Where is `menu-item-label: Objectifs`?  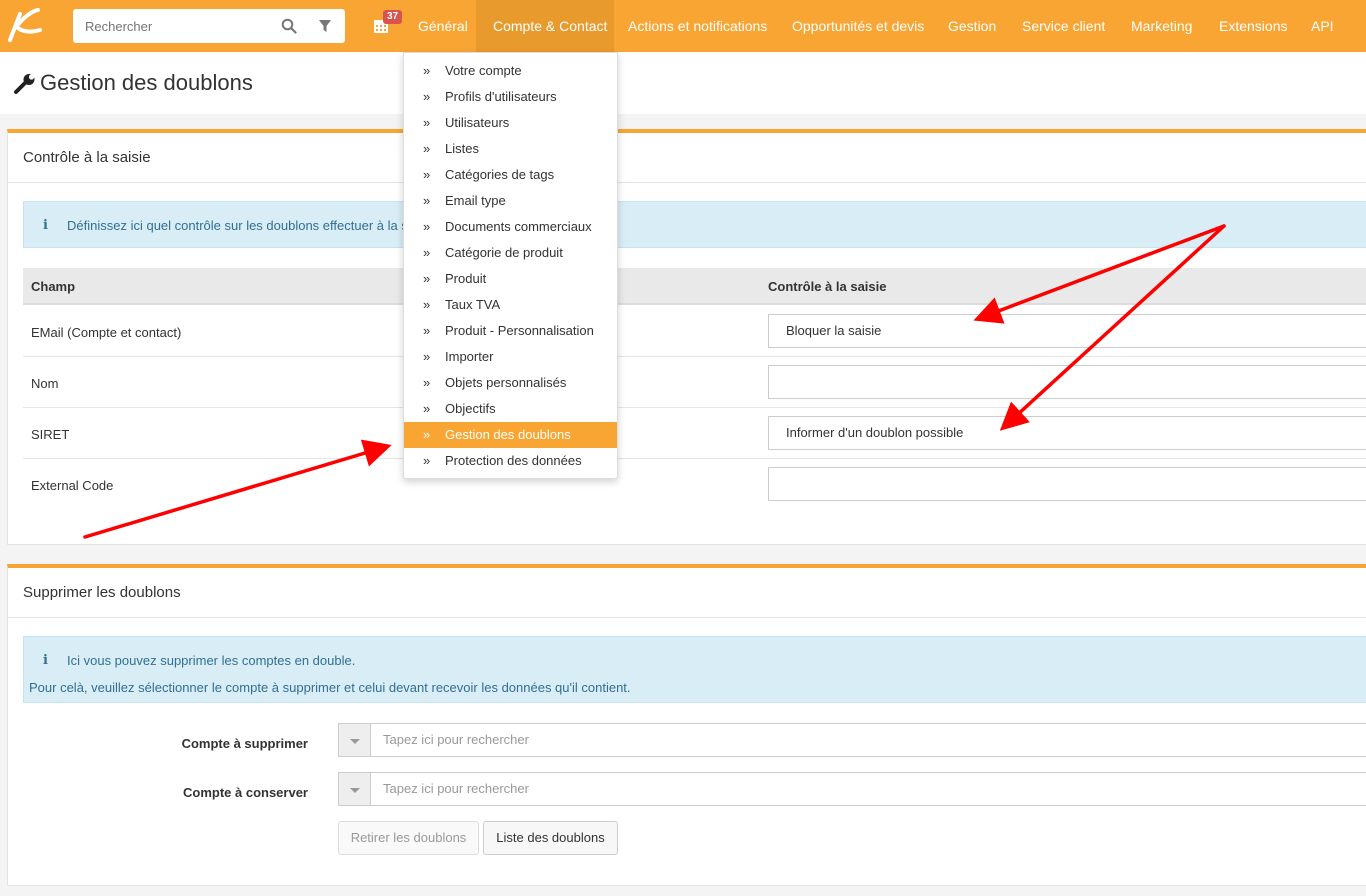 menu-item-label: Objectifs is located at coordinates (470, 408).